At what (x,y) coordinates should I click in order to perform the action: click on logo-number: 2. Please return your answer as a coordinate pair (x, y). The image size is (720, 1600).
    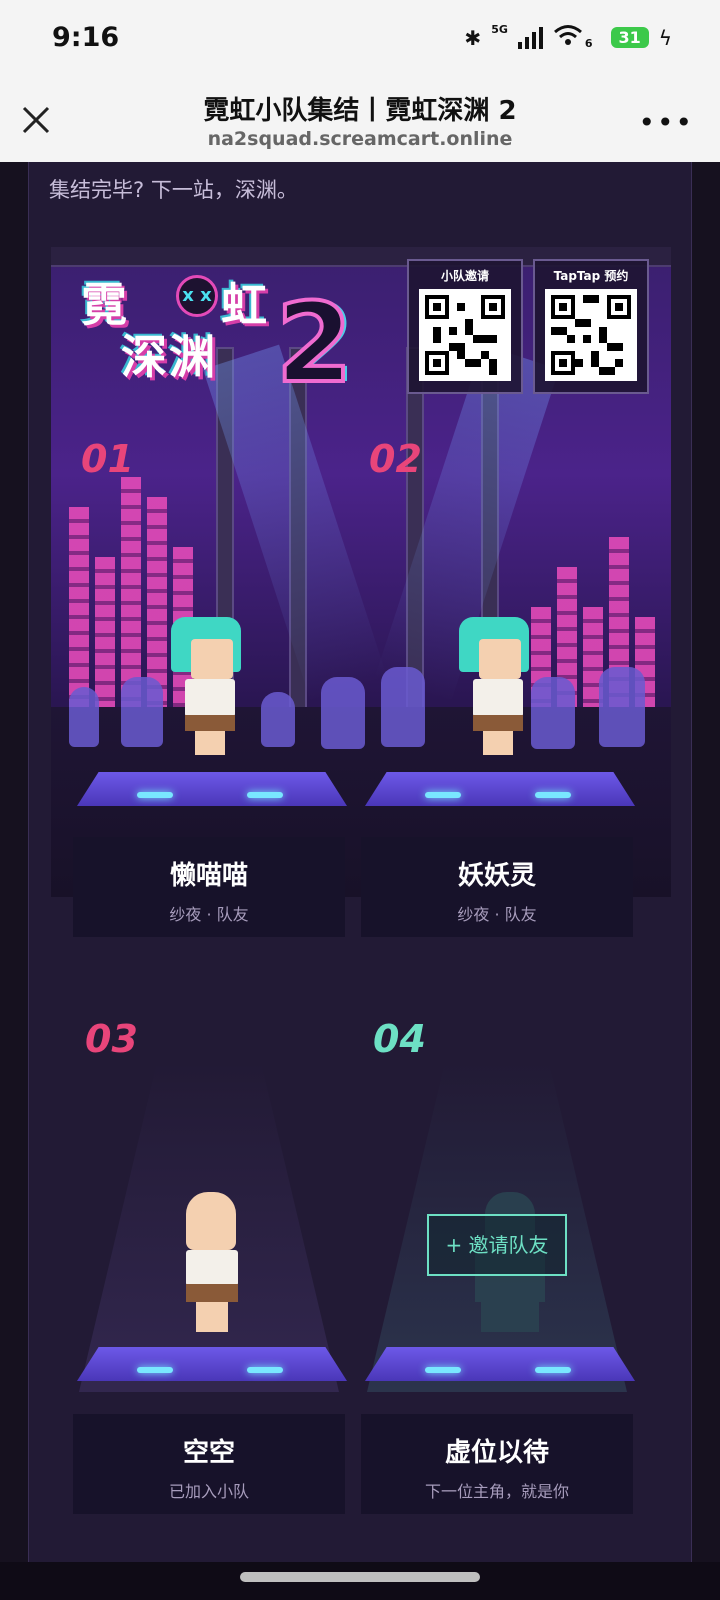
    Looking at the image, I should click on (314, 343).